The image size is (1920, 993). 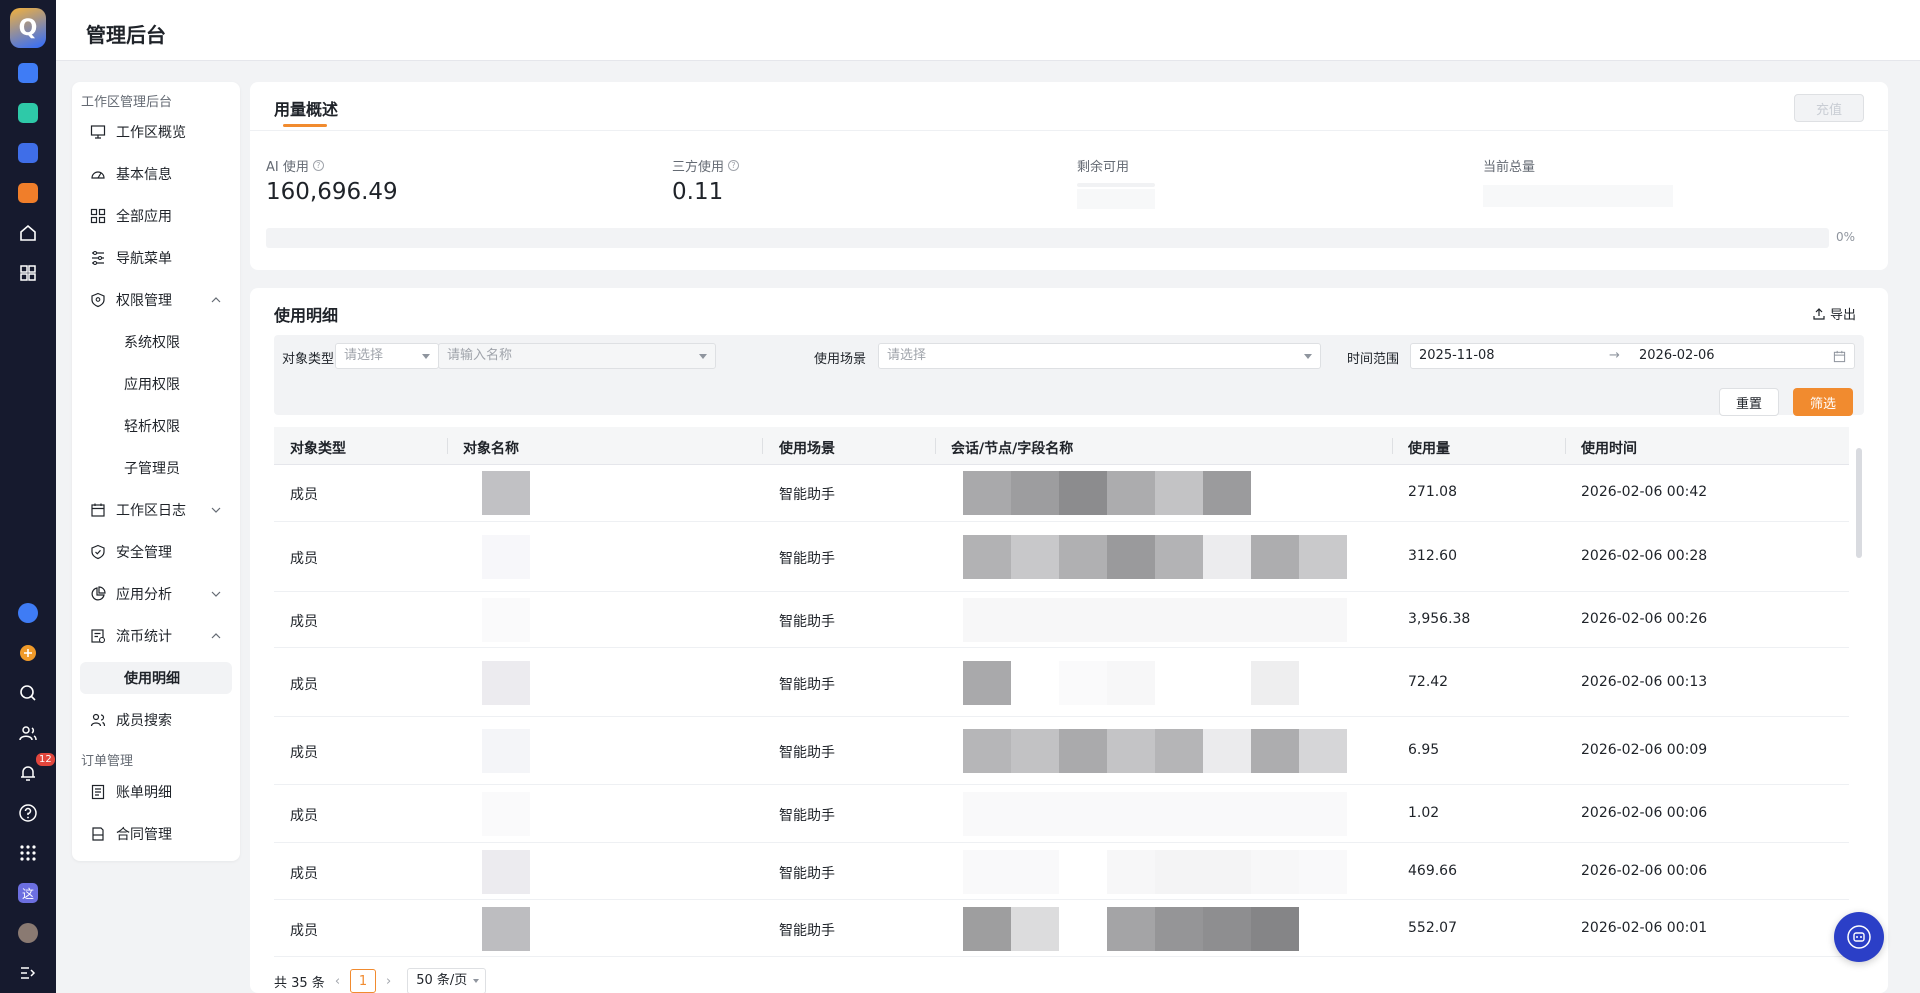 What do you see at coordinates (156, 426) in the screenshot?
I see `sidebar-sub-analysis-perm: 轻析权限` at bounding box center [156, 426].